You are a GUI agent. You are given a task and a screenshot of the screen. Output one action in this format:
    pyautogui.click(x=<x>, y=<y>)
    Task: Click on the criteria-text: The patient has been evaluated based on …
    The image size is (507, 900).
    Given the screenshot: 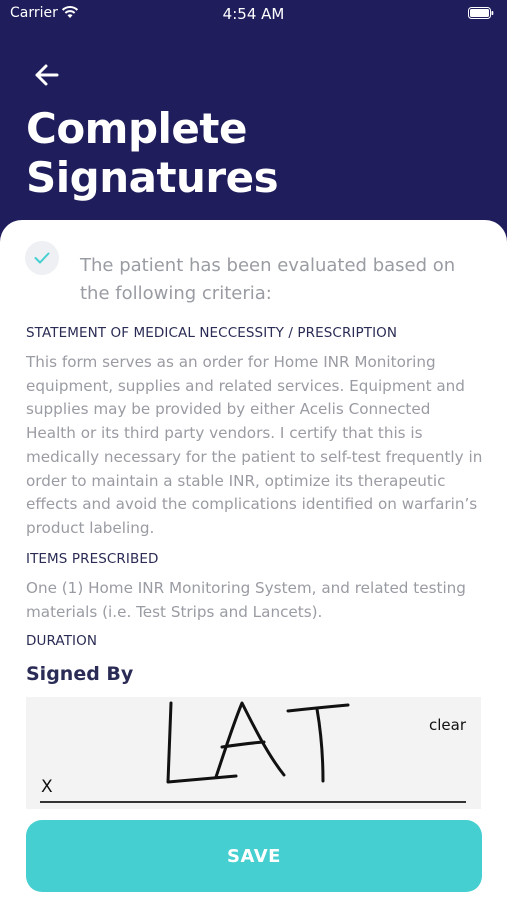 What is the action you would take?
    pyautogui.click(x=268, y=279)
    